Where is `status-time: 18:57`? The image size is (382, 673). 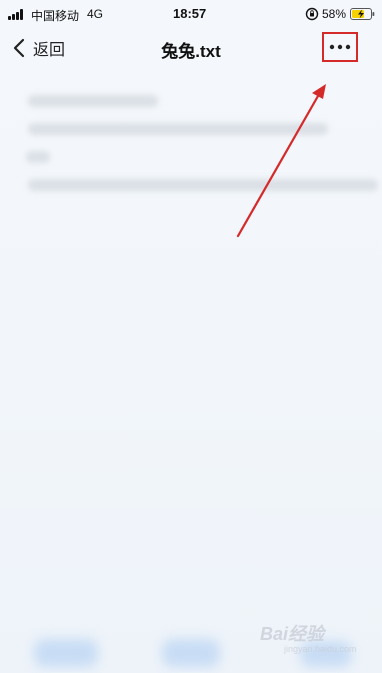 status-time: 18:57 is located at coordinates (190, 13).